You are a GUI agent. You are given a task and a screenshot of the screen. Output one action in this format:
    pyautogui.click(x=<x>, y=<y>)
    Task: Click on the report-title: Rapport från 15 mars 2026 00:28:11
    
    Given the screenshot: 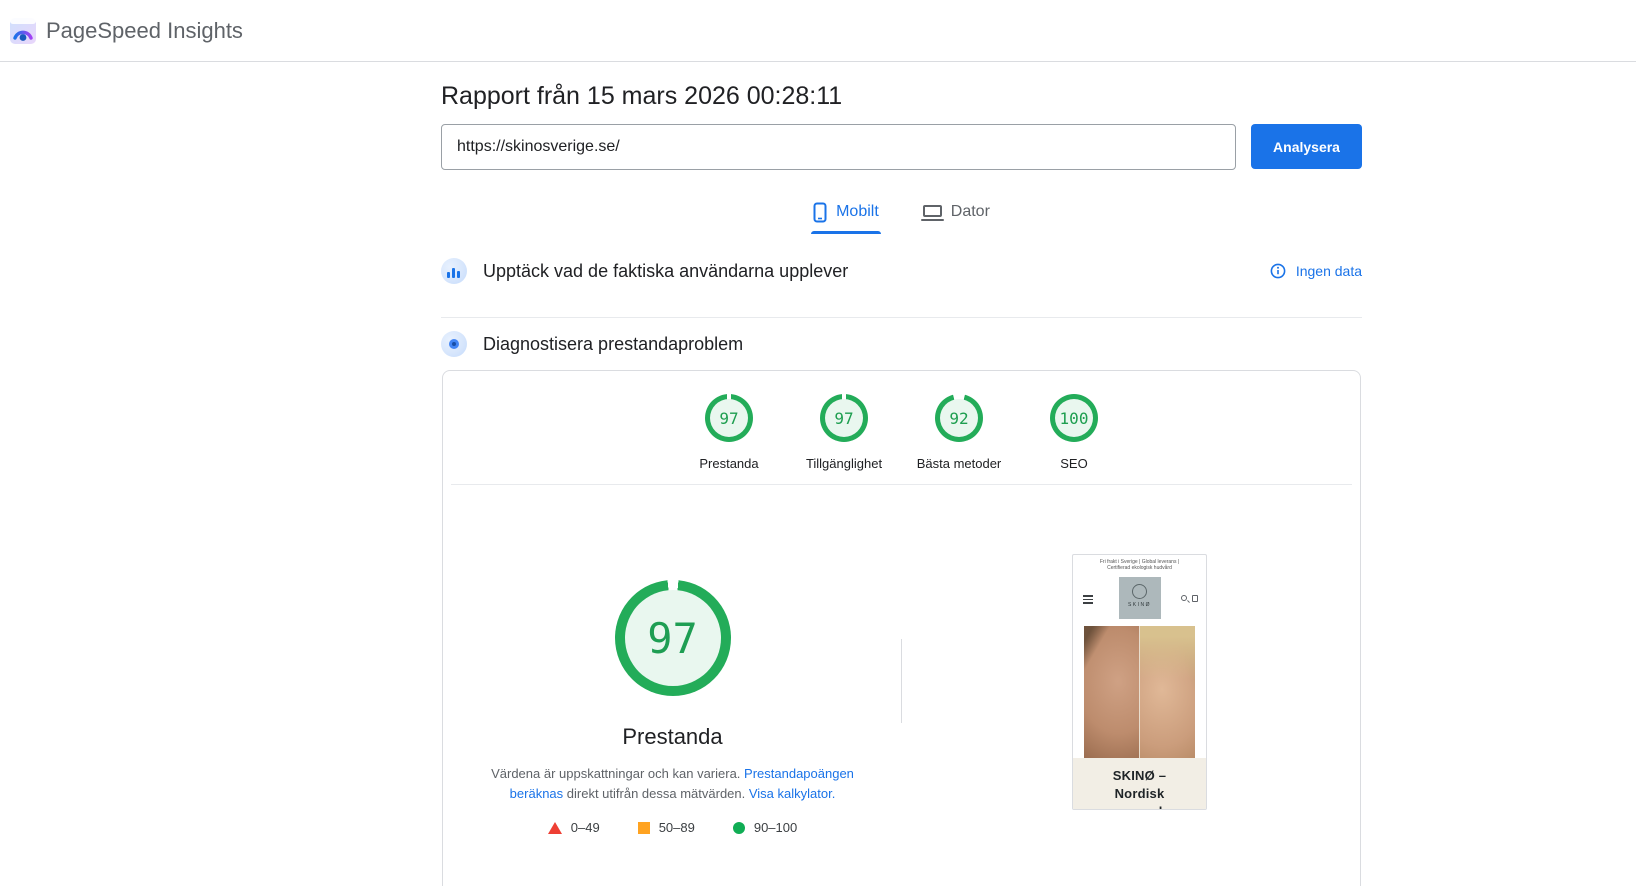 What is the action you would take?
    pyautogui.click(x=642, y=96)
    